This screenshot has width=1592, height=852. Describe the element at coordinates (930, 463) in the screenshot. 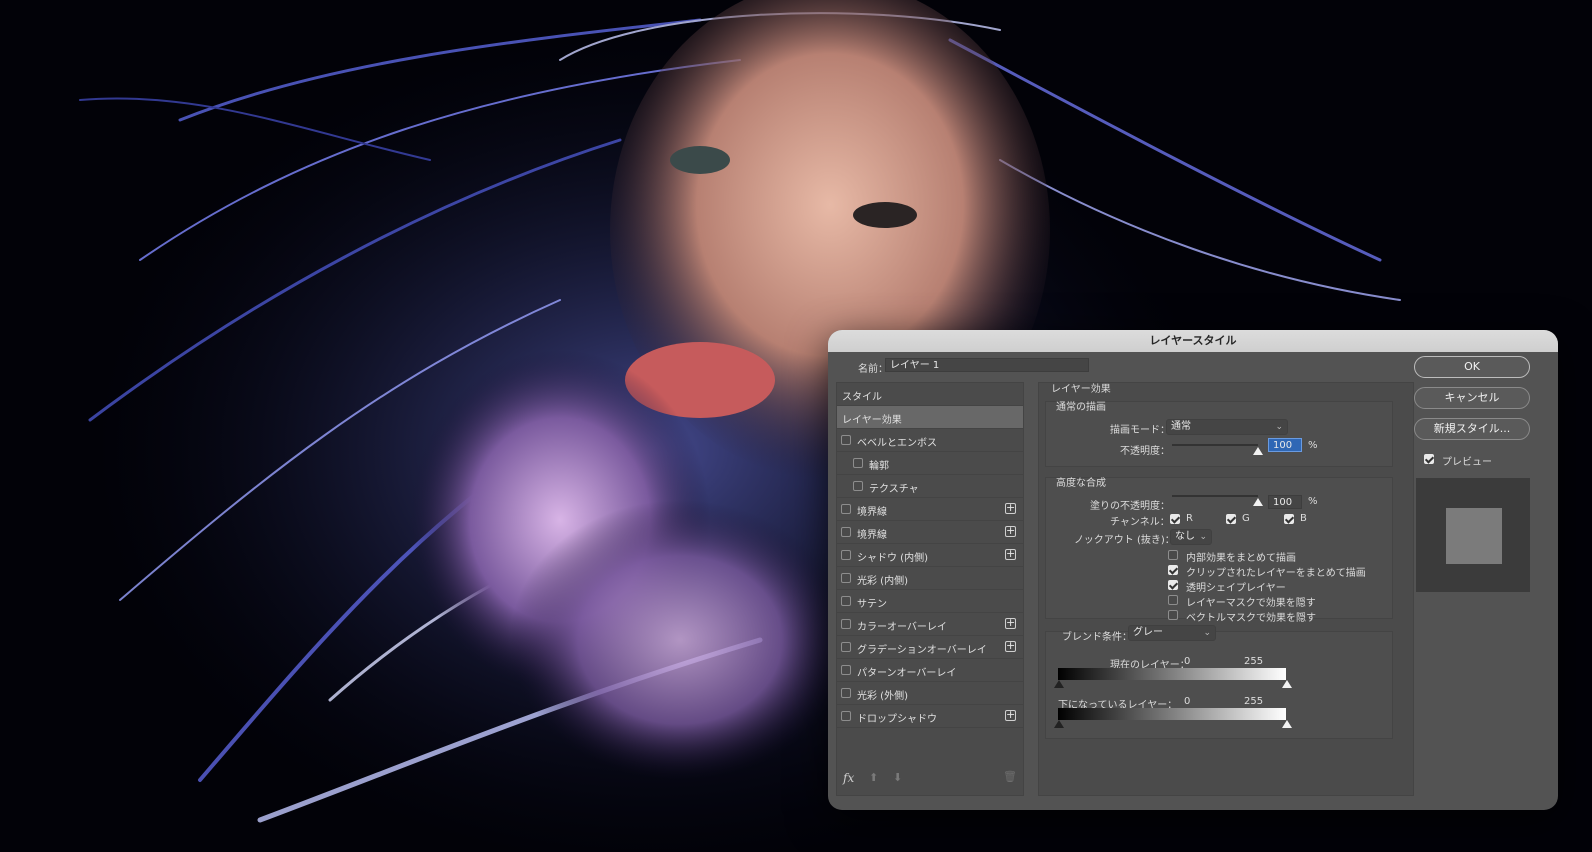

I see `style-item: 輪郭` at that location.